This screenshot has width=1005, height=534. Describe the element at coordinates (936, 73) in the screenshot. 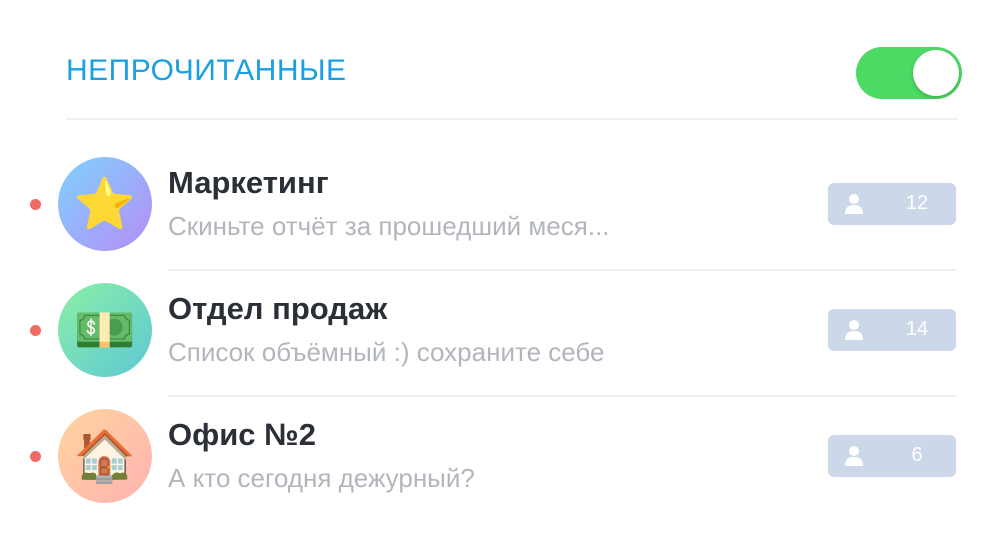

I see `toggle-knob` at that location.